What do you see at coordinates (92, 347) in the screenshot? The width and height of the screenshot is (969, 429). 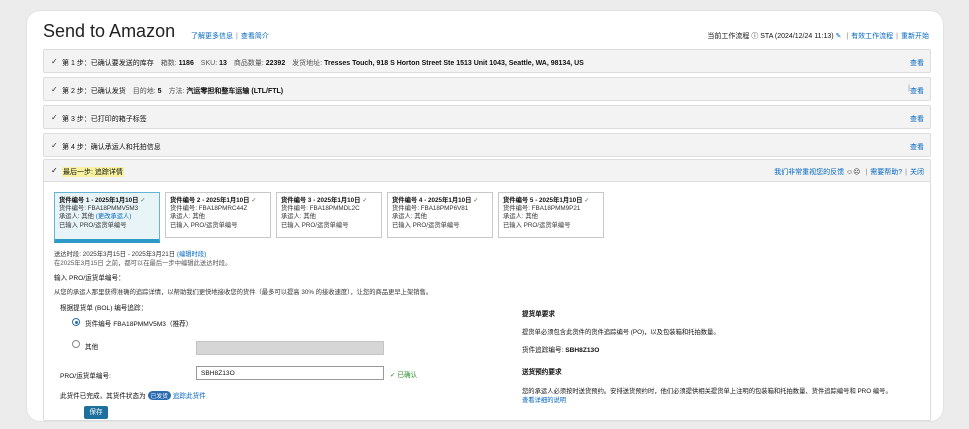 I see `radio-other-label: 其他` at bounding box center [92, 347].